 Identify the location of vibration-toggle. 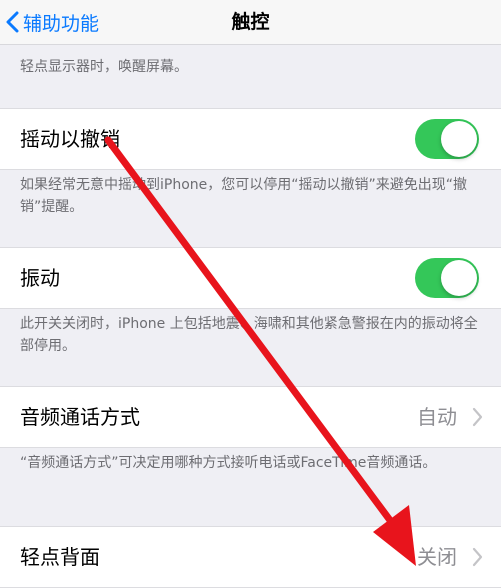
(447, 278).